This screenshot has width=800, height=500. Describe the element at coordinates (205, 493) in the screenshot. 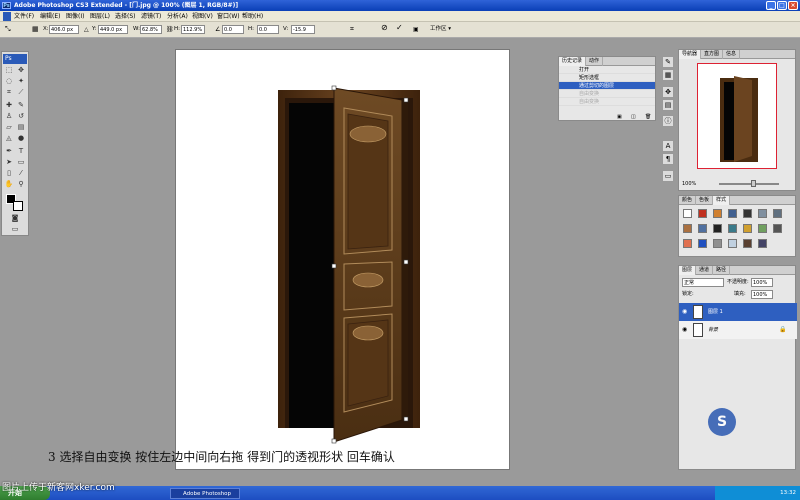

I see `taskbar-photoshop: Adobe Photoshop` at that location.